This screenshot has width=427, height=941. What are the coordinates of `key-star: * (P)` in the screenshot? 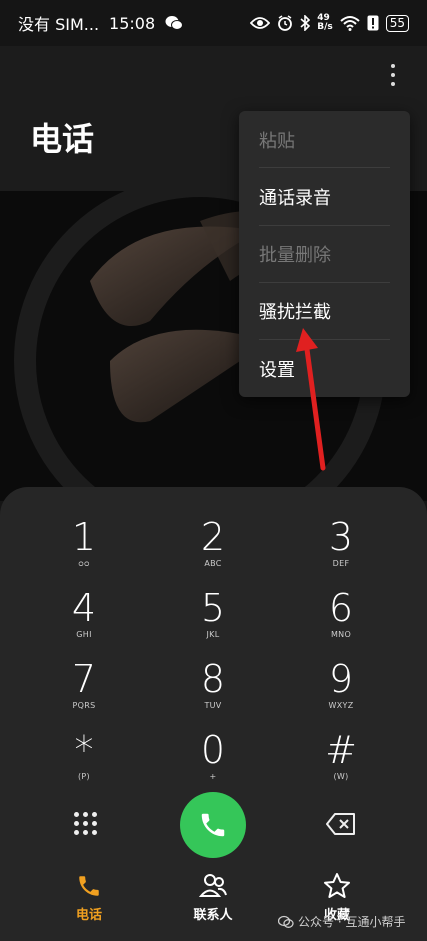 It's located at (84, 763).